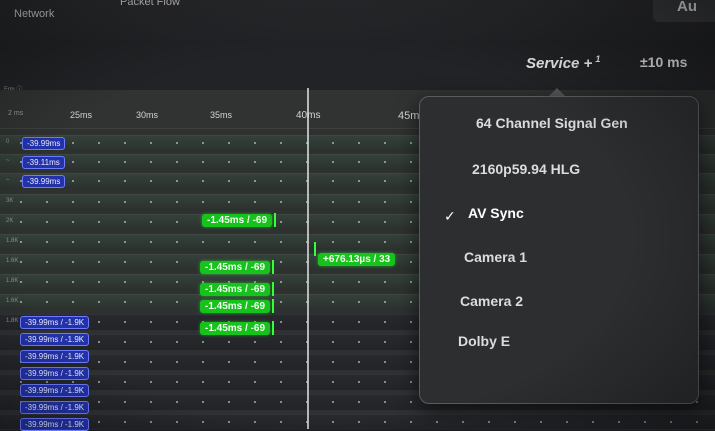  What do you see at coordinates (495, 257) in the screenshot?
I see `menu-item-camera-1: Camera 1` at bounding box center [495, 257].